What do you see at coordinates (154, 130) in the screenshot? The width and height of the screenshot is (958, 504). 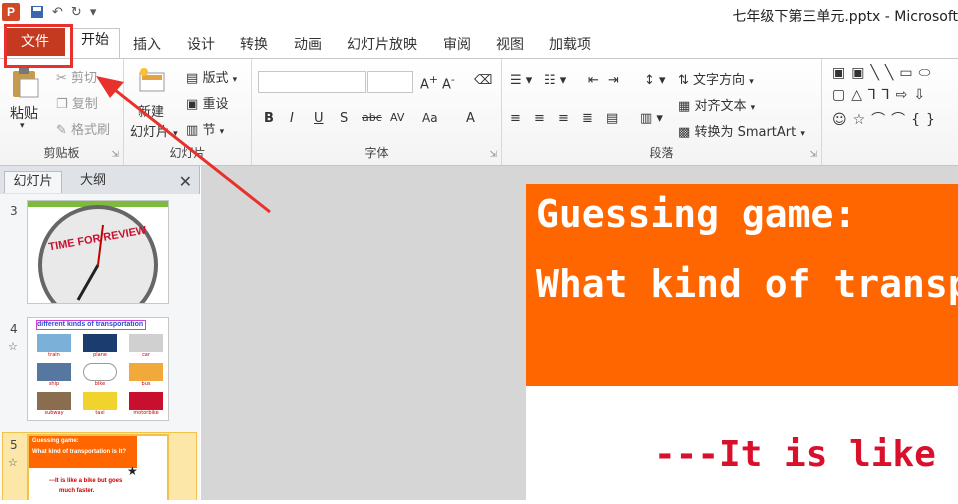 I see `new-slide-dropdown: 幻灯片 ▾` at bounding box center [154, 130].